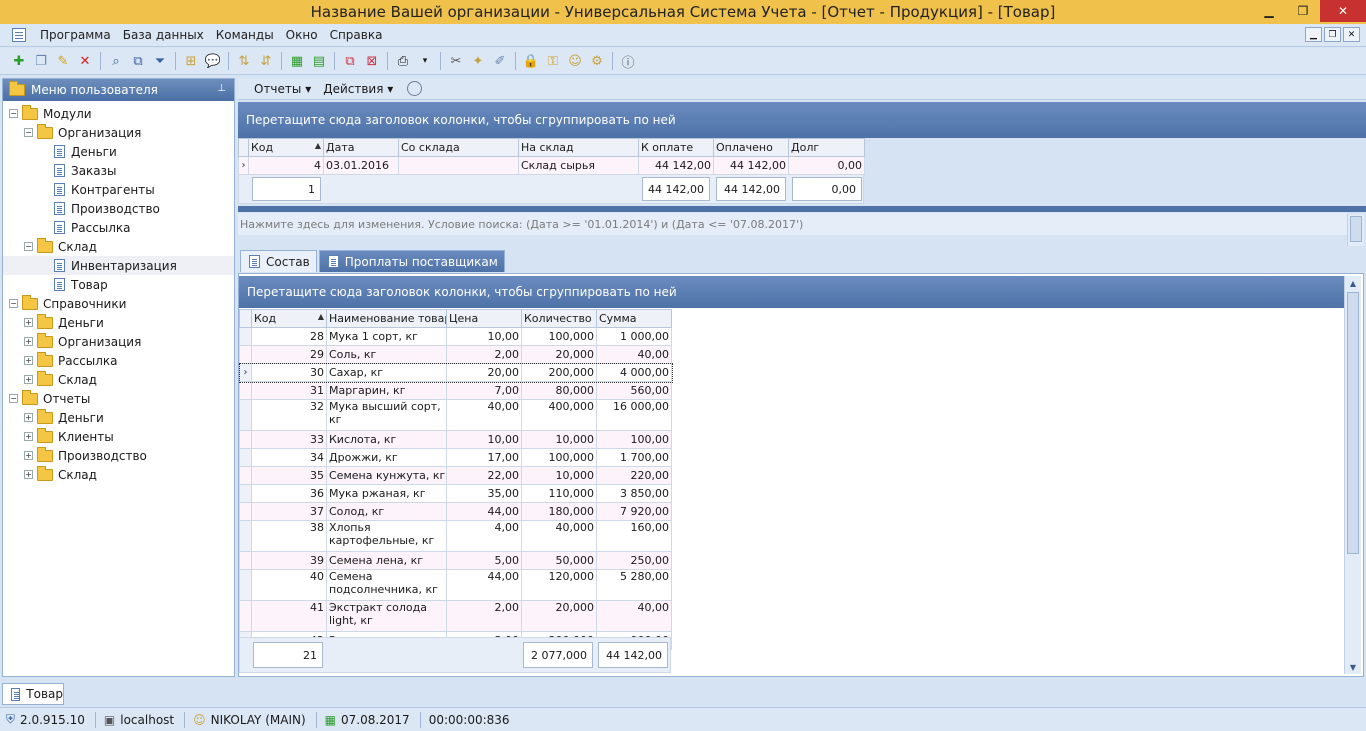 The image size is (1366, 731). What do you see at coordinates (403, 61) in the screenshot?
I see `print-icon: ⎙` at bounding box center [403, 61].